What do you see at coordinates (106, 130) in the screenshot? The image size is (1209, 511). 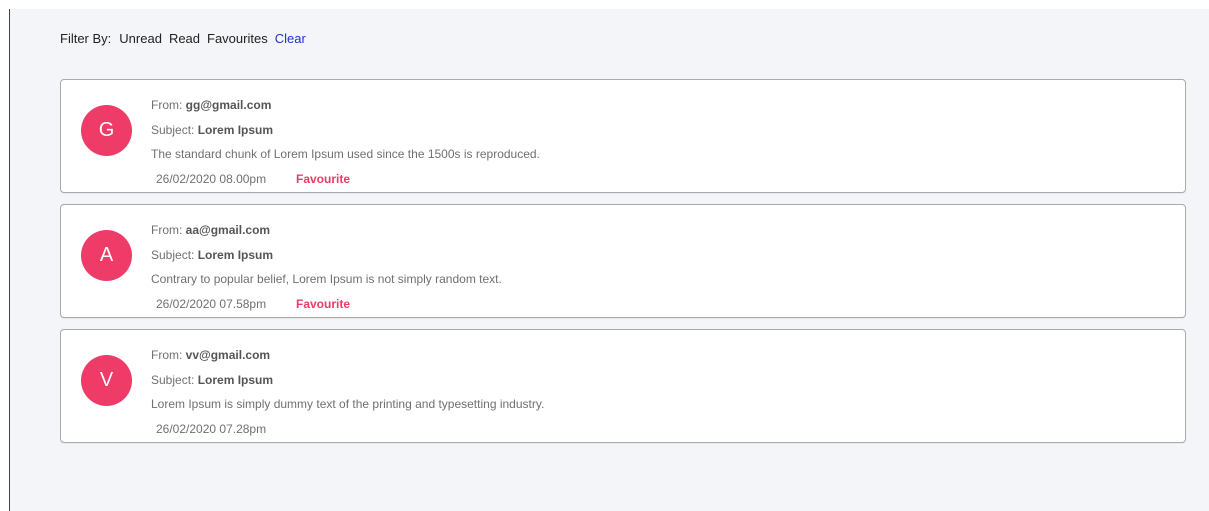 I see `avatar: G` at bounding box center [106, 130].